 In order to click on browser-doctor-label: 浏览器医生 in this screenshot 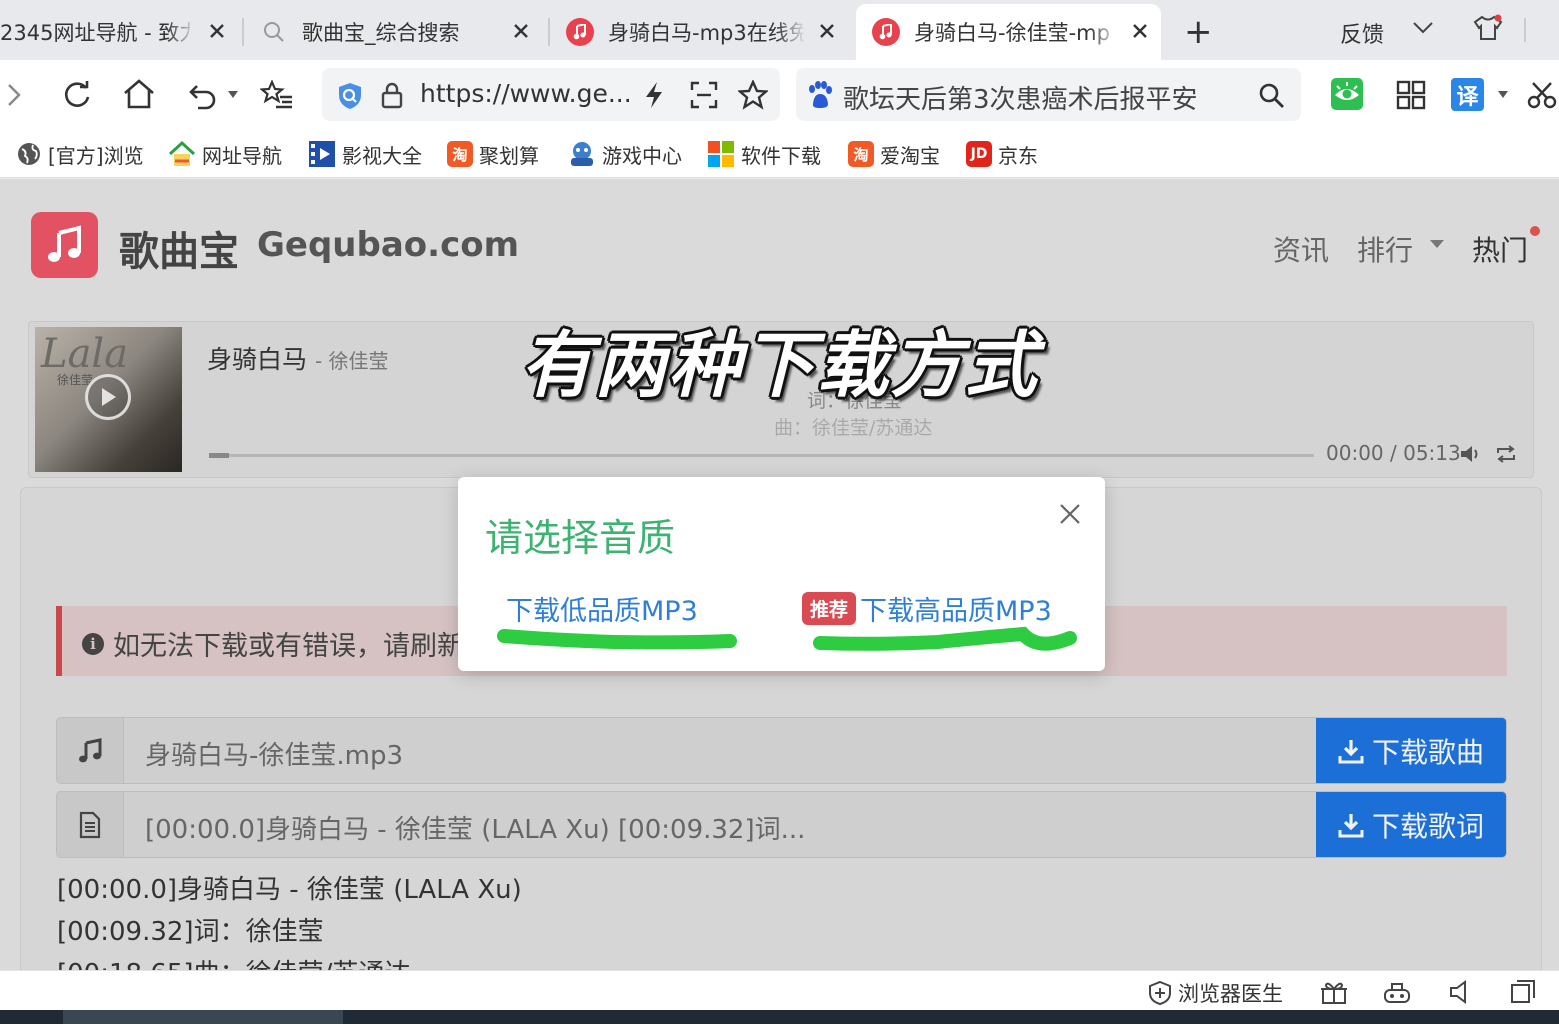, I will do `click(1230, 994)`.